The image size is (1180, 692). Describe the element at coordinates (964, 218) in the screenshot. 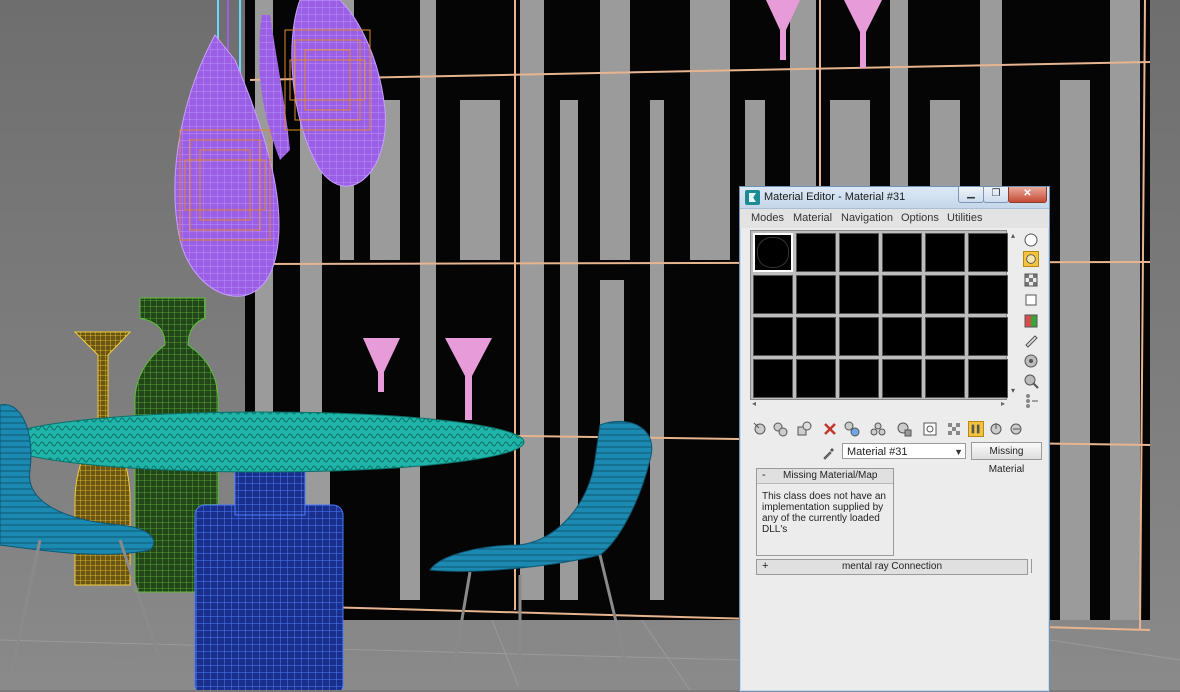

I see `menu-utilities: Utilities` at that location.